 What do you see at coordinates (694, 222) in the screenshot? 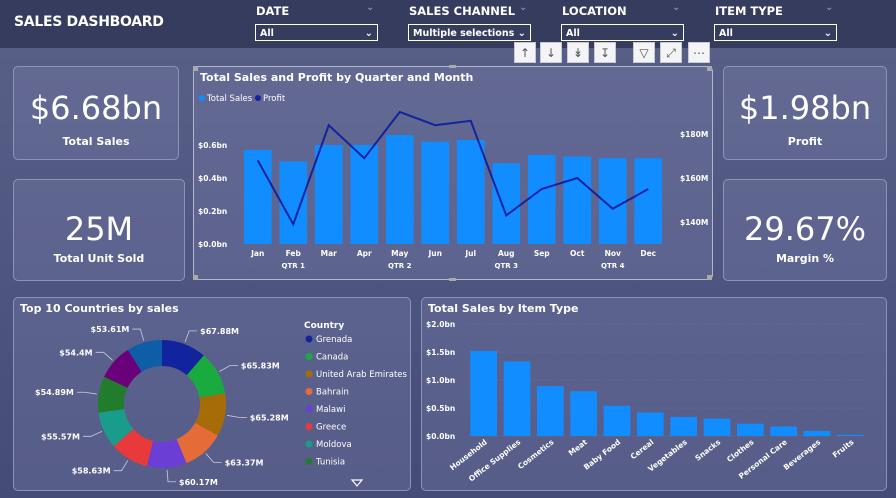
I see `y2-tick-label: $140M` at bounding box center [694, 222].